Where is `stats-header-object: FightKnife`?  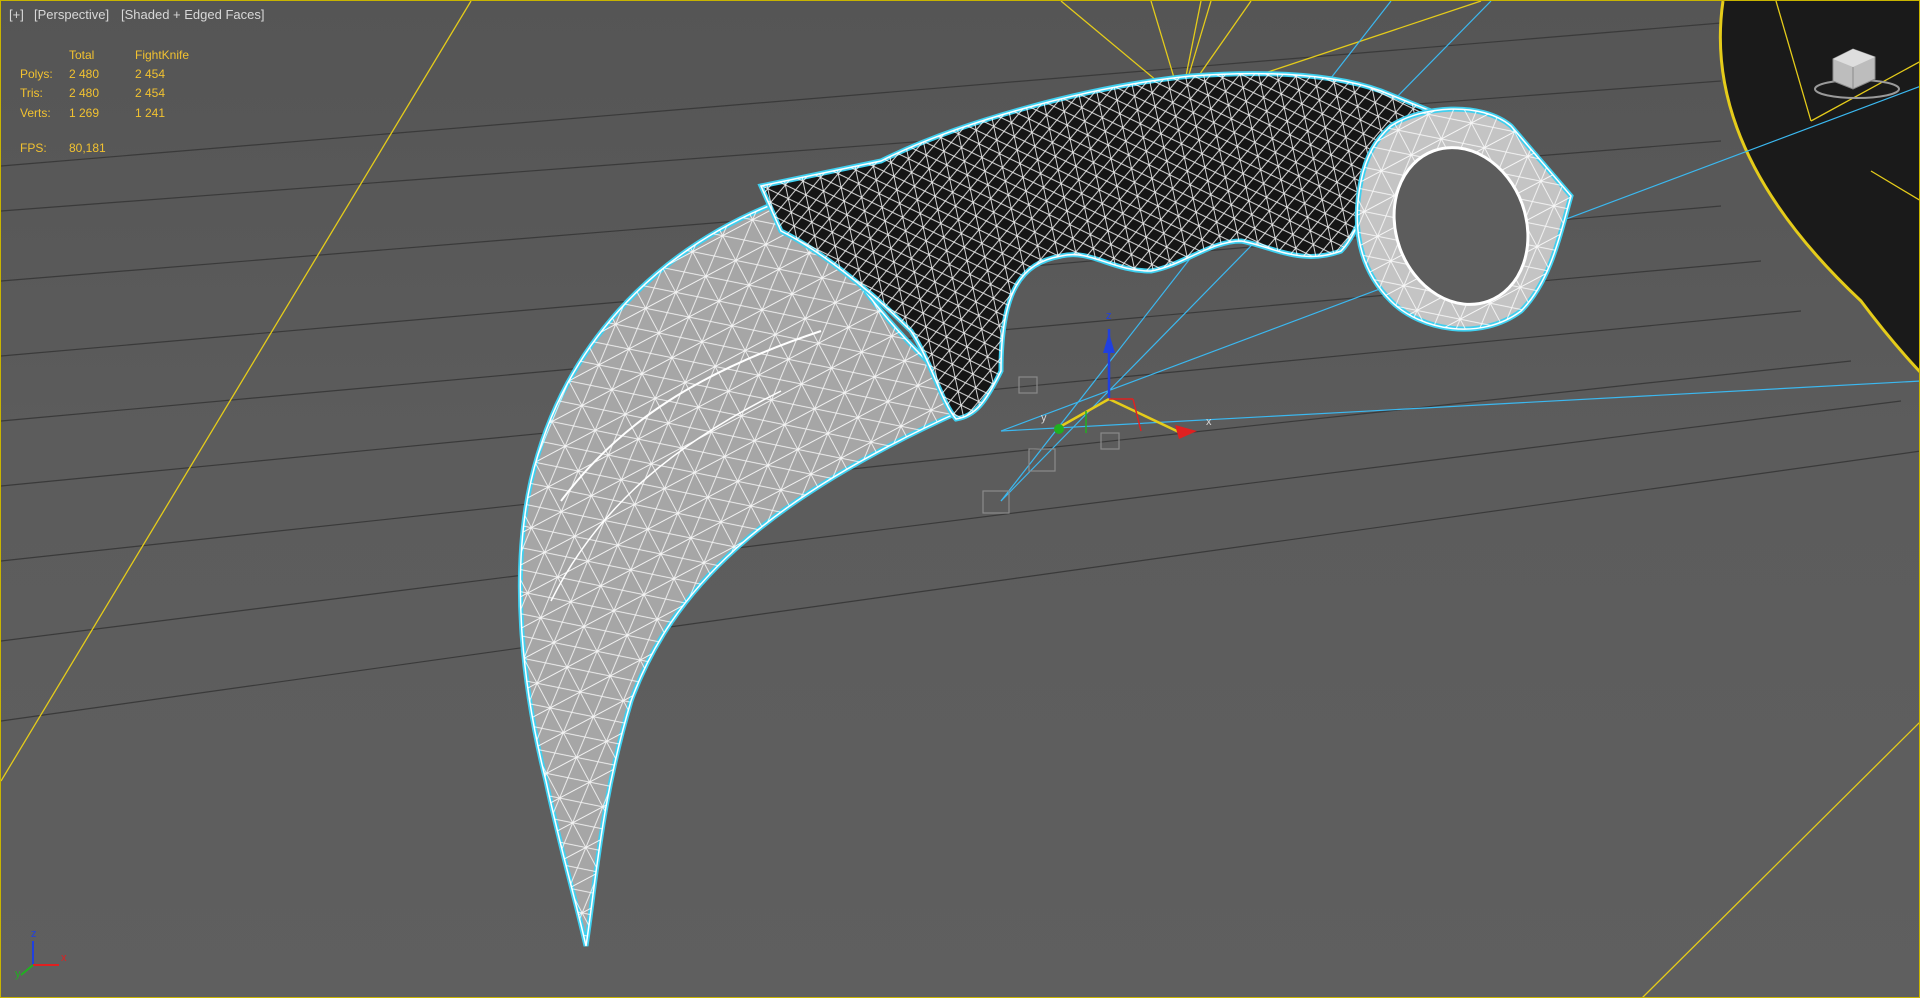
stats-header-object: FightKnife is located at coordinates (162, 54).